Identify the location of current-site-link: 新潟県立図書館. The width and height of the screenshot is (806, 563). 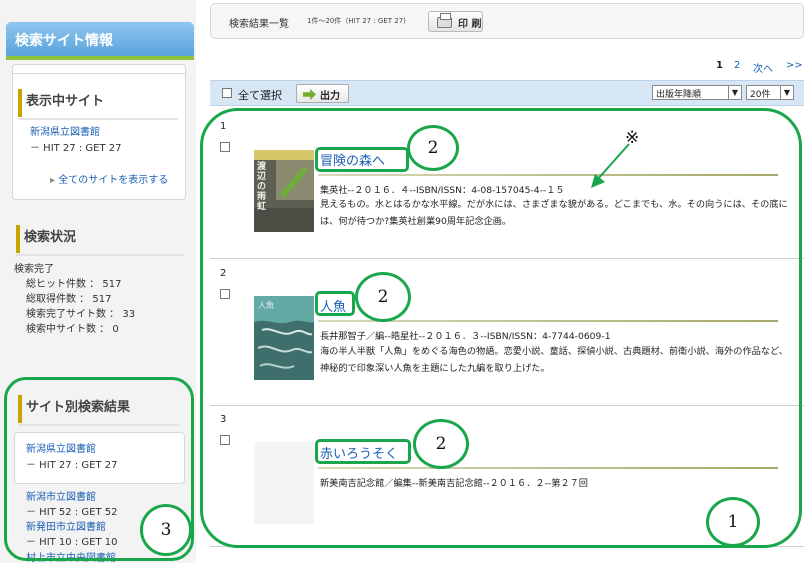
(65, 130).